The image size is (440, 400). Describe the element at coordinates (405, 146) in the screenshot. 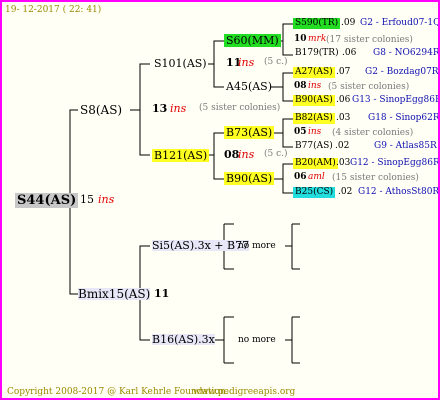

I see `gen4-ref: G9 - Atlas85R` at that location.